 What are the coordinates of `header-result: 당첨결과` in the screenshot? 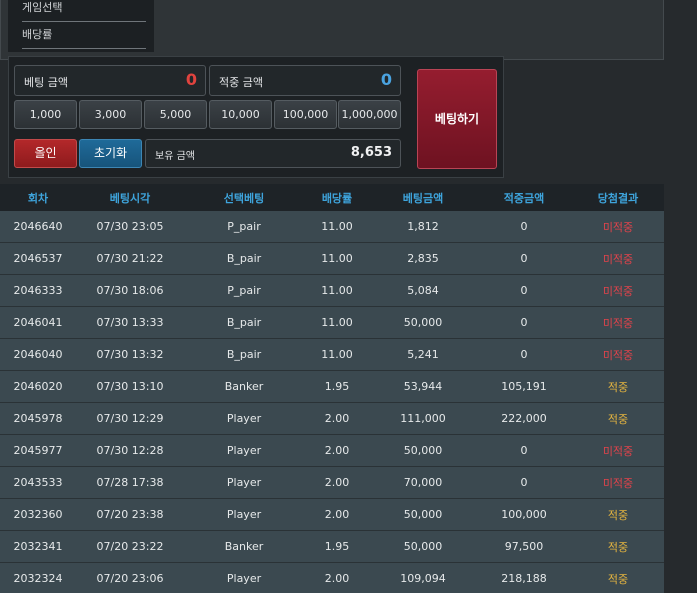 It's located at (618, 198).